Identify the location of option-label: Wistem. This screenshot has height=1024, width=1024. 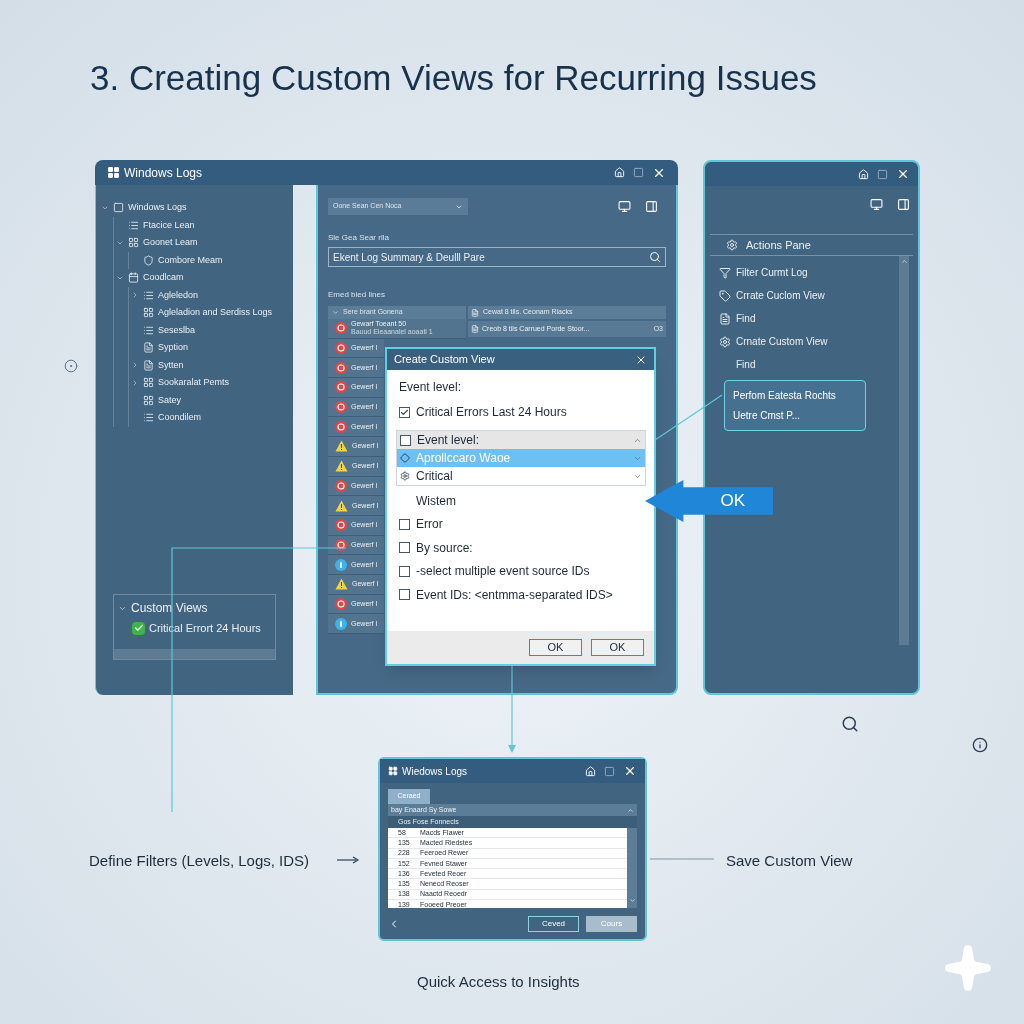
(436, 500).